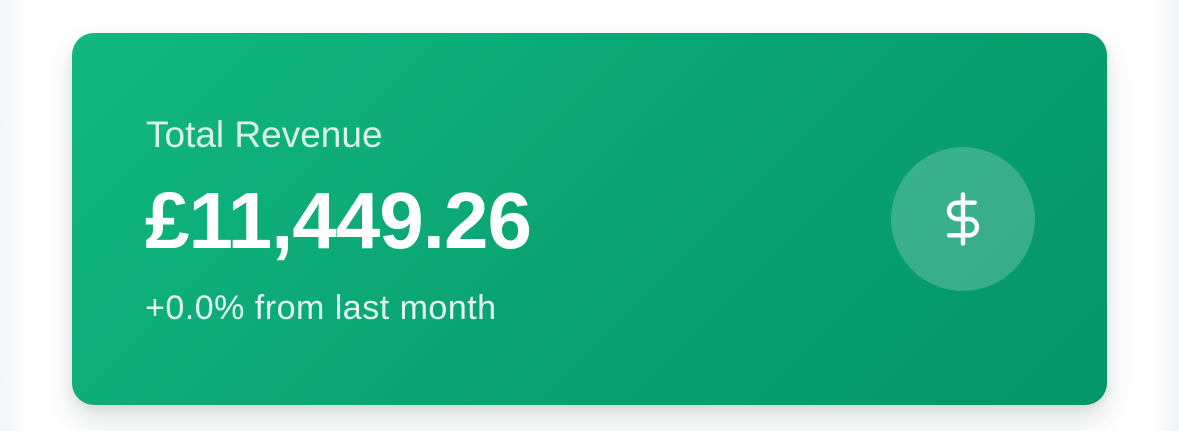 The width and height of the screenshot is (1179, 431). I want to click on card-label: Total Revenue, so click(264, 134).